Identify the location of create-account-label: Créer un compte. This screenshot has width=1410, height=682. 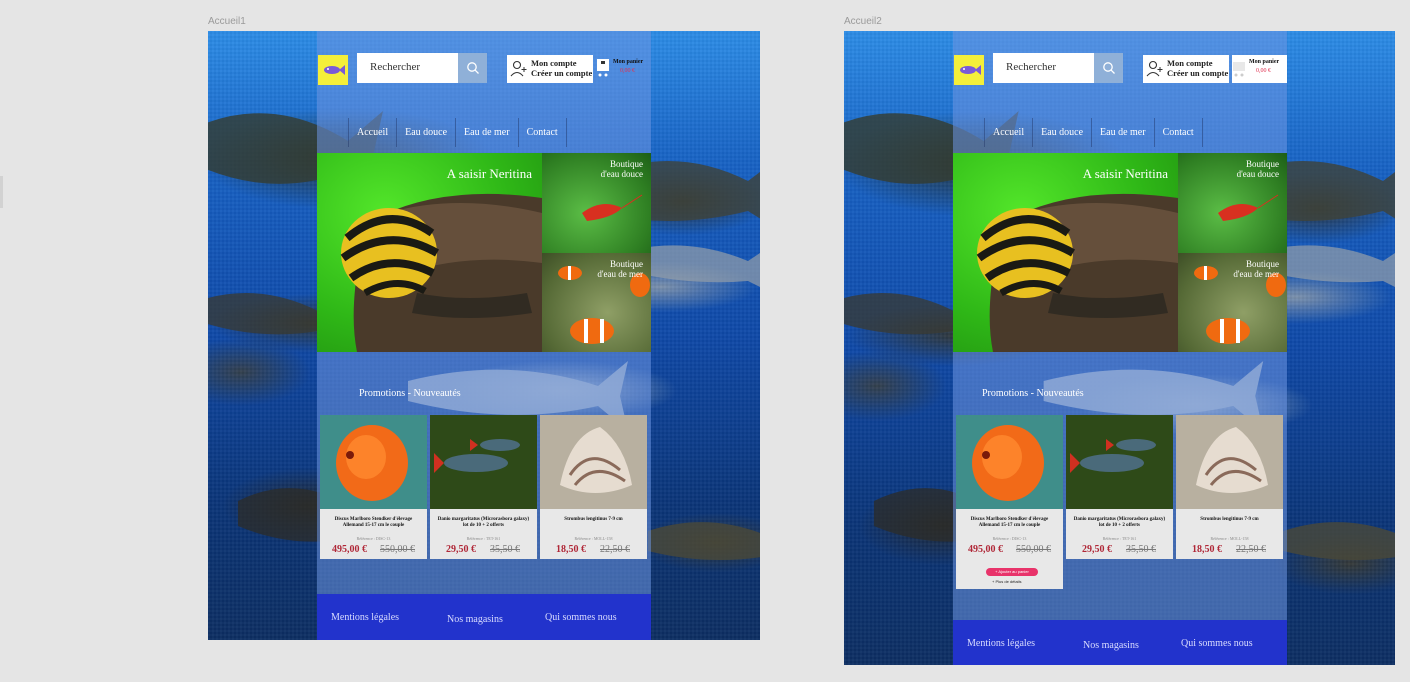
(562, 73).